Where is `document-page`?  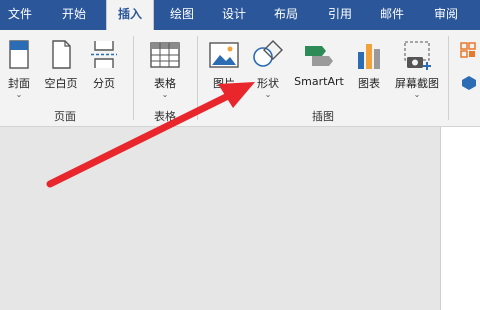 document-page is located at coordinates (460, 218).